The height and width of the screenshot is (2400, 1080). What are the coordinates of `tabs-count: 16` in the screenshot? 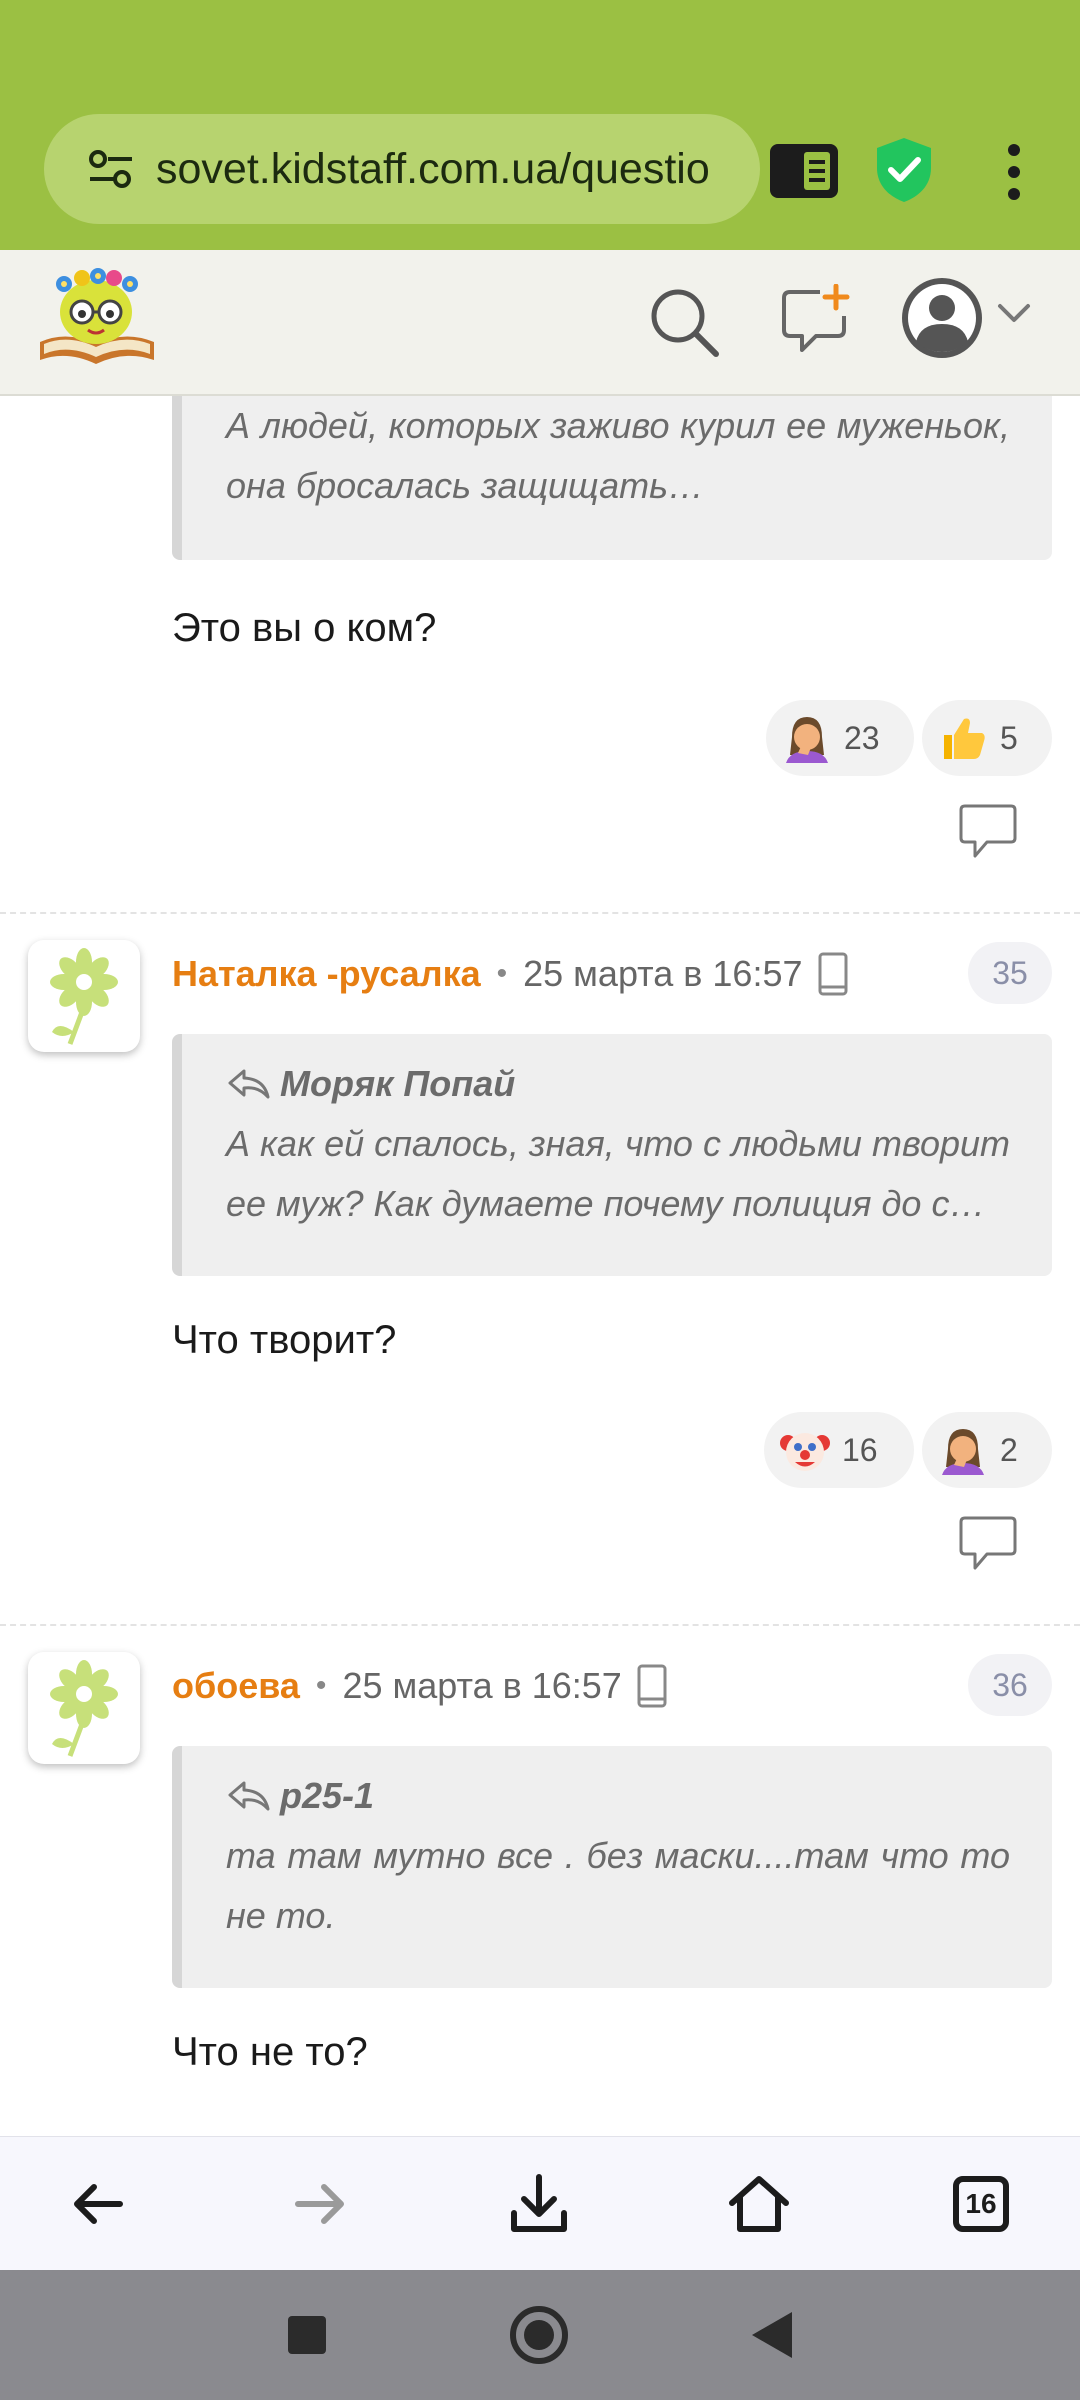 It's located at (981, 2204).